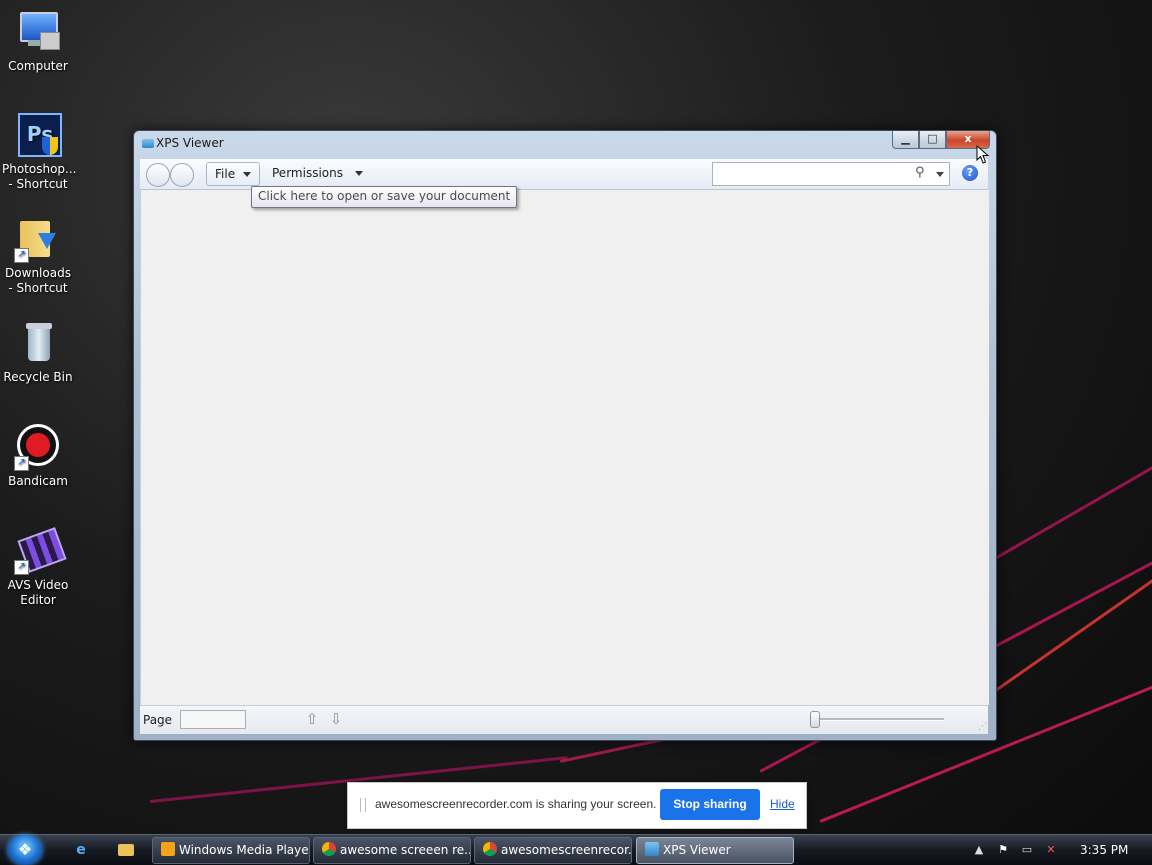  I want to click on taskbar-button-label: Windows Media Player, so click(244, 850).